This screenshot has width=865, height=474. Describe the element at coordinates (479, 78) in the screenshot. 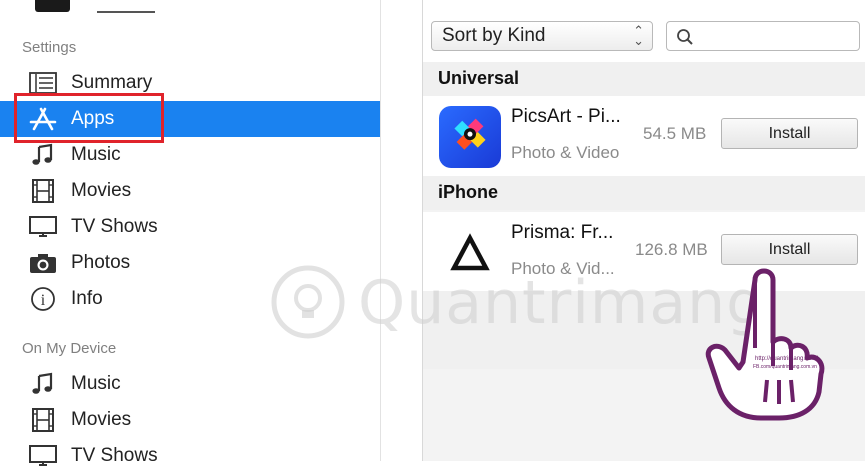

I see `group-title: Universal` at that location.